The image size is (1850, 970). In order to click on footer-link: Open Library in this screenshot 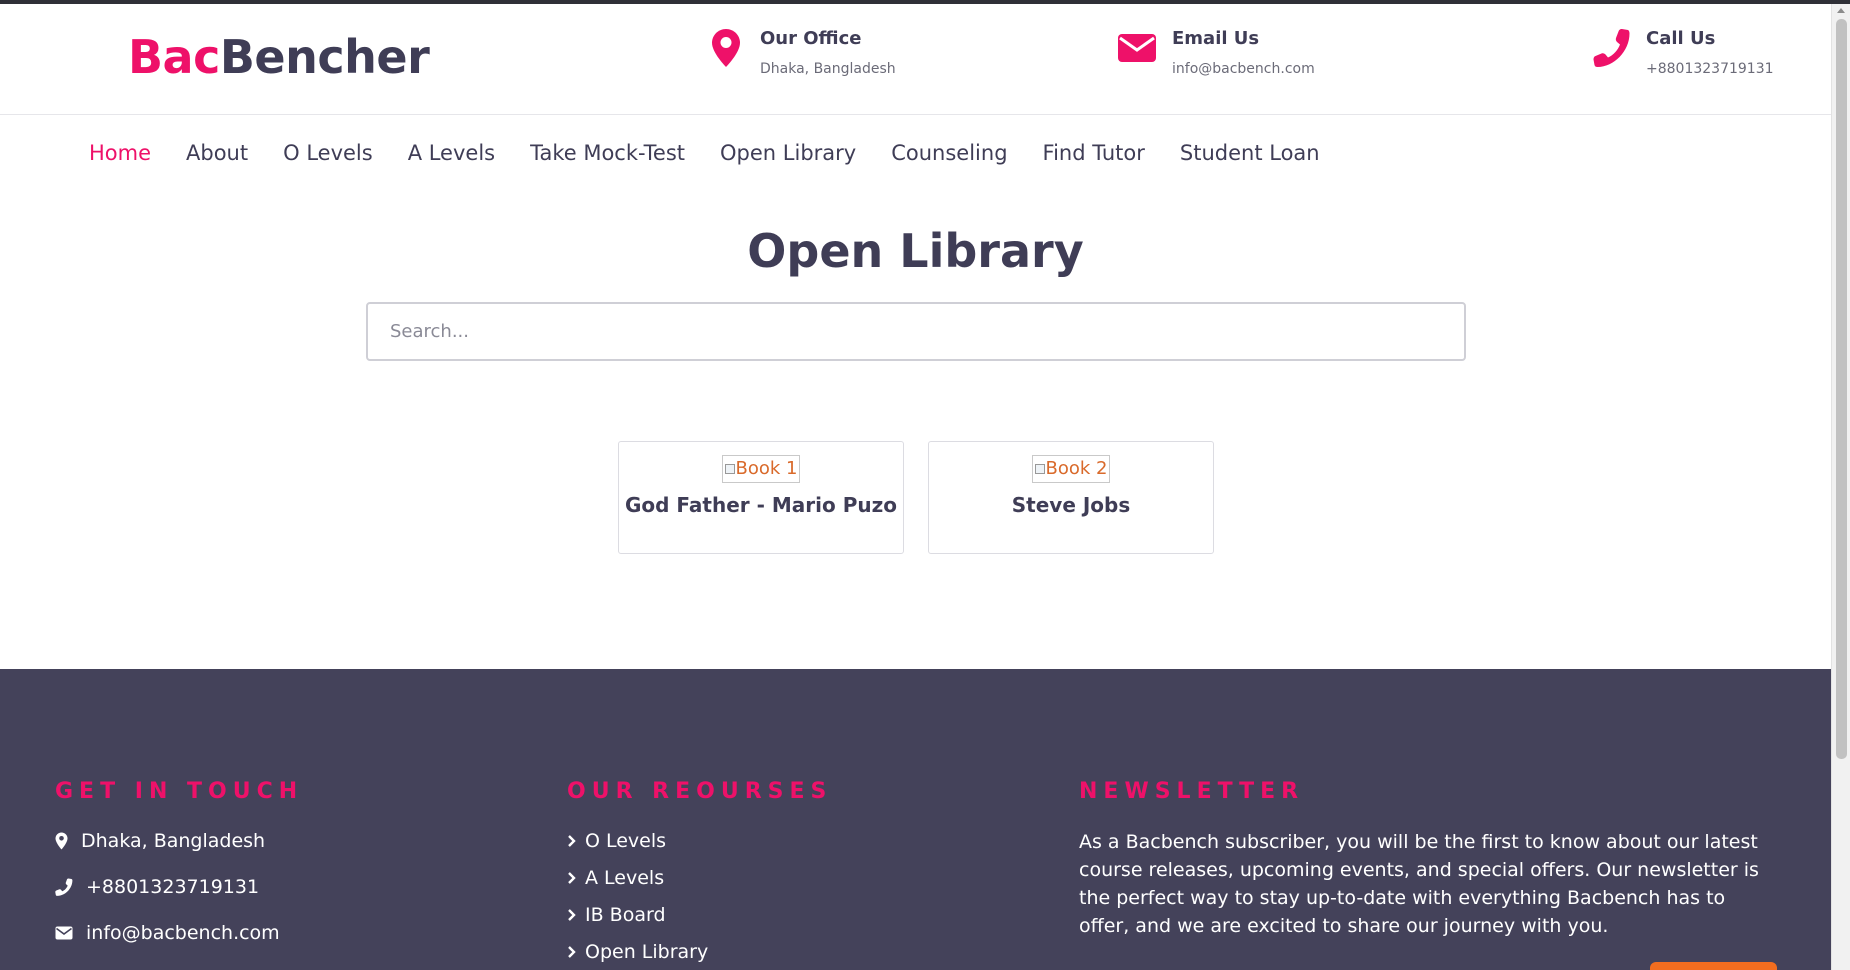, I will do `click(699, 952)`.